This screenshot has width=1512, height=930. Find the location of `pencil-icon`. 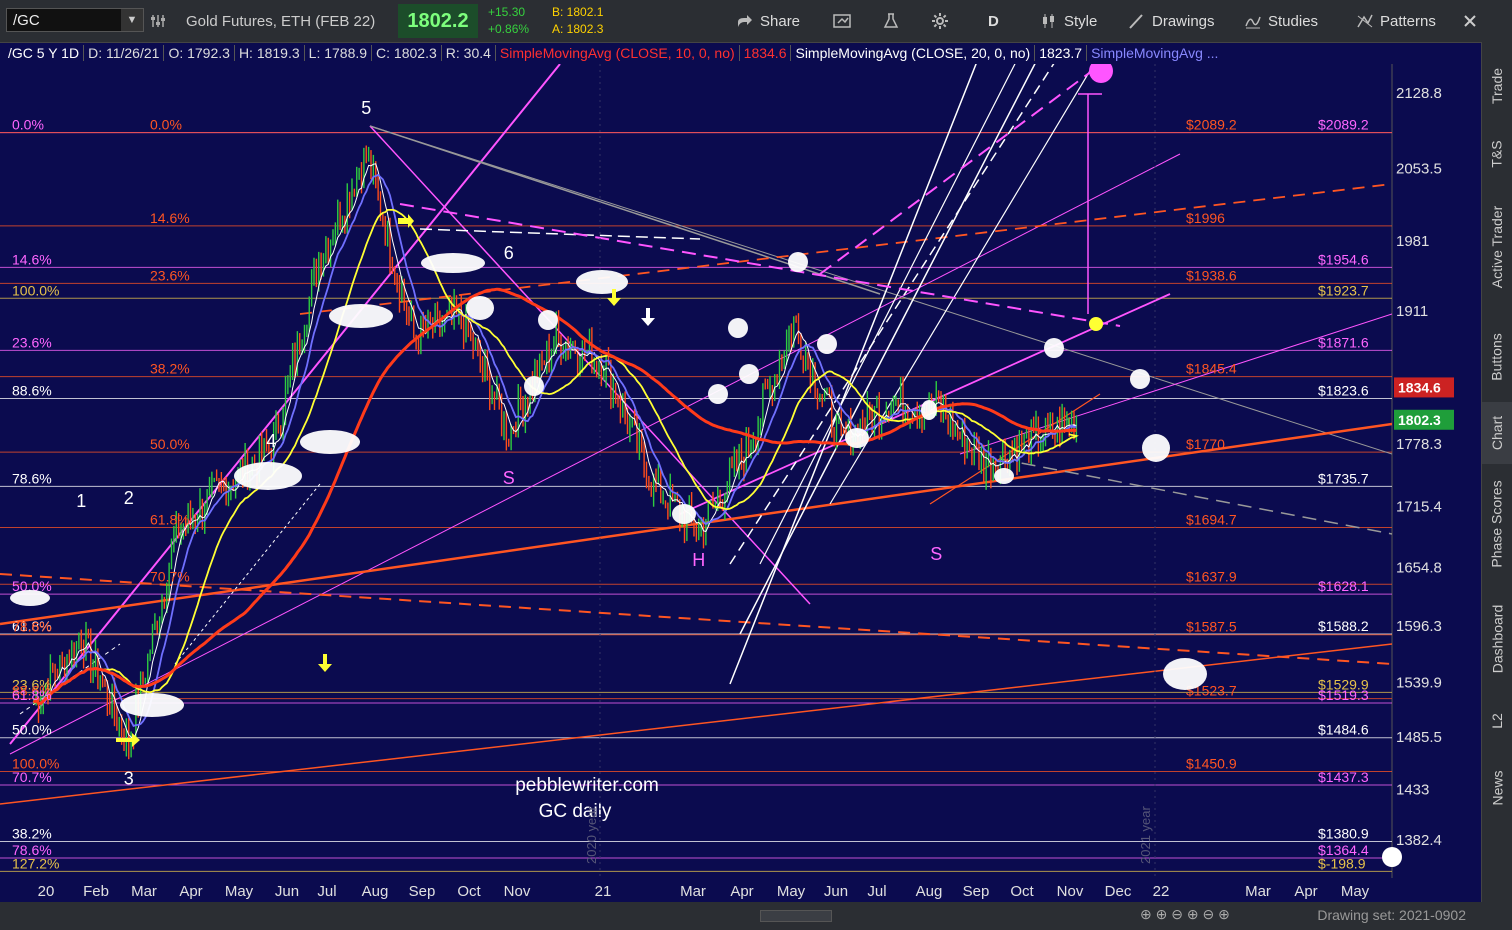

pencil-icon is located at coordinates (1136, 21).